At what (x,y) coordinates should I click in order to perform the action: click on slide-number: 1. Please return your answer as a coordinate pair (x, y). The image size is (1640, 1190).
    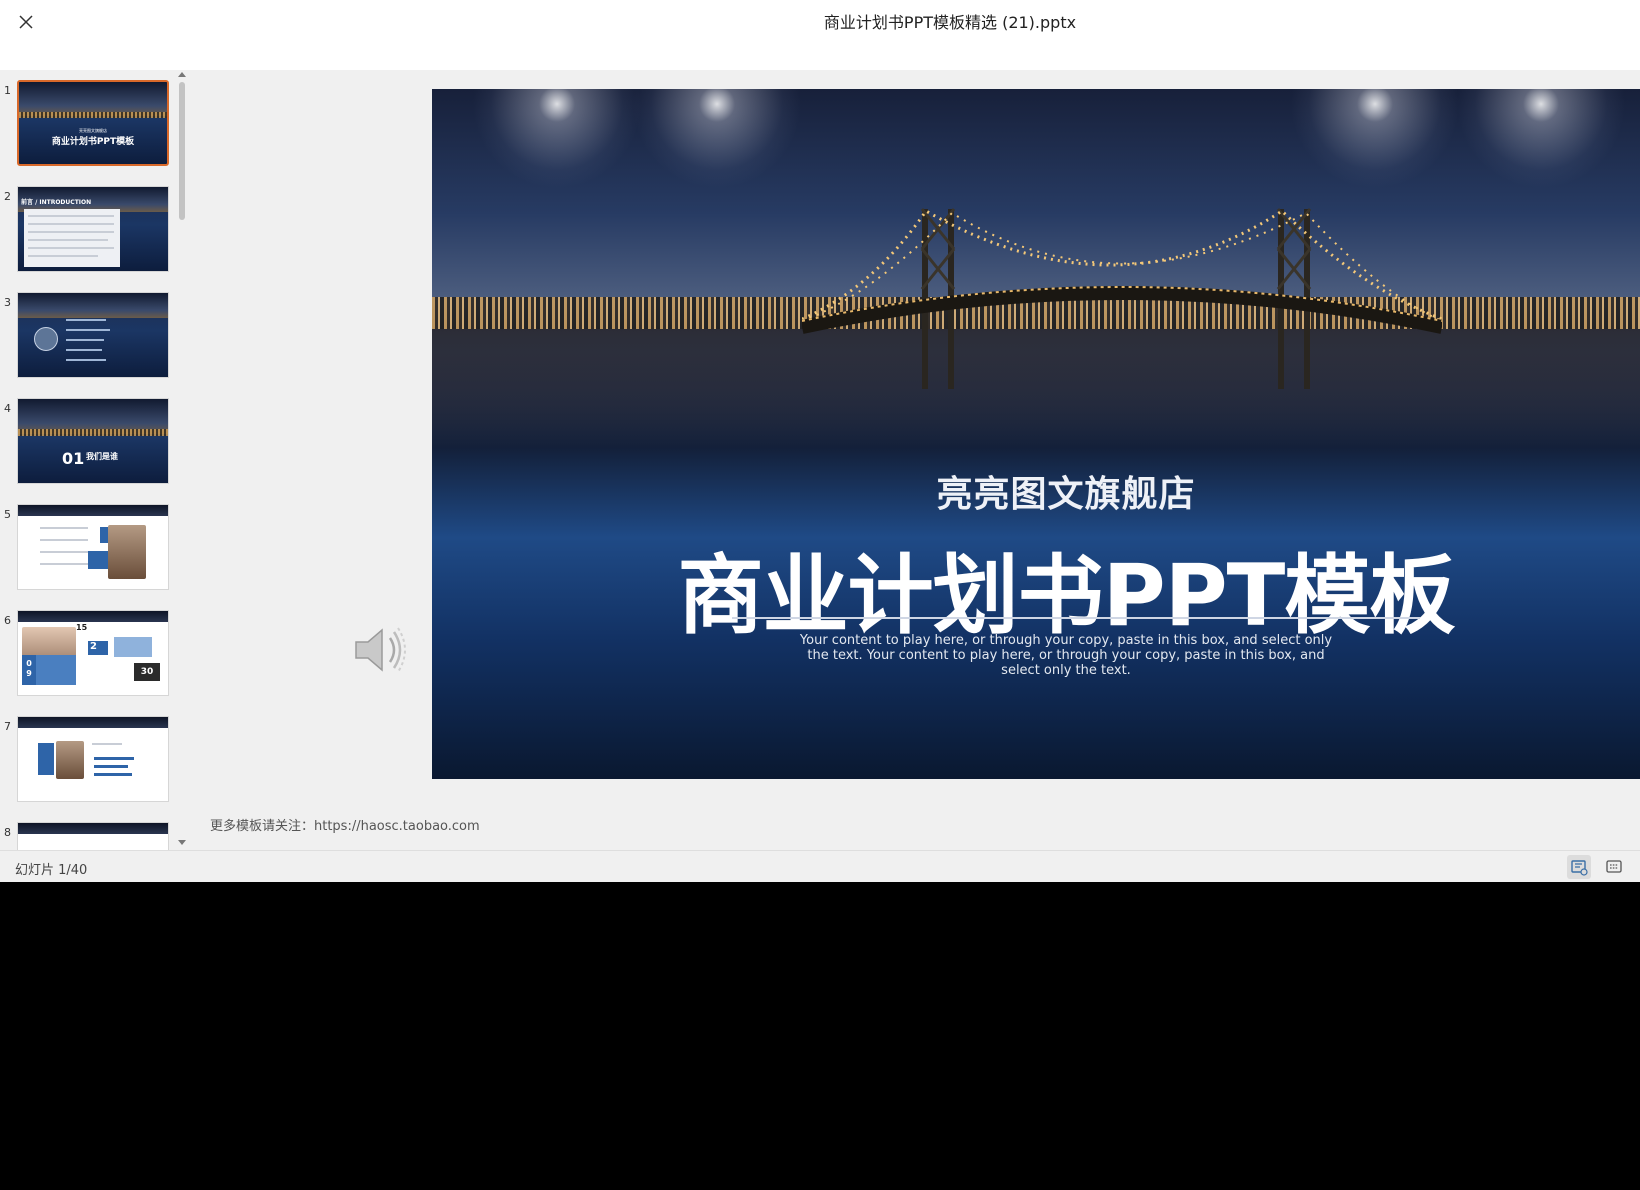
    Looking at the image, I should click on (7, 90).